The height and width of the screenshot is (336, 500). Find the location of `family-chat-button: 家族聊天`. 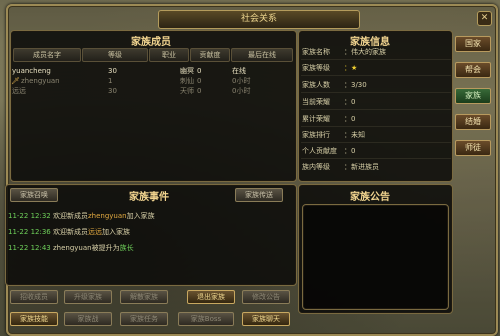

family-chat-button: 家族聊天 is located at coordinates (266, 319).